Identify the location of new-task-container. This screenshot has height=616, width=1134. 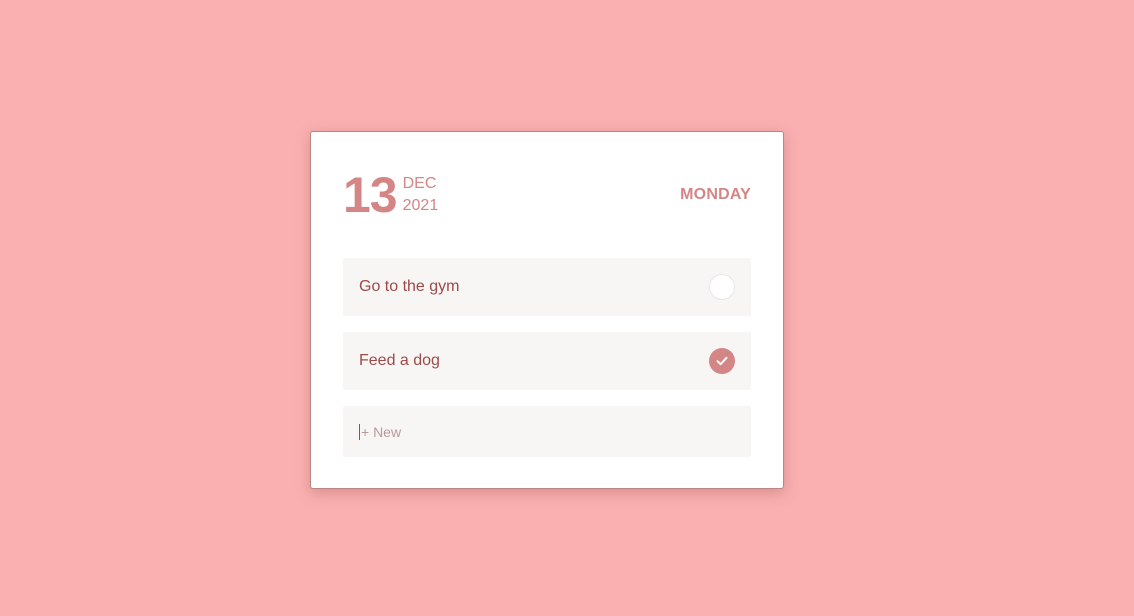
(547, 431).